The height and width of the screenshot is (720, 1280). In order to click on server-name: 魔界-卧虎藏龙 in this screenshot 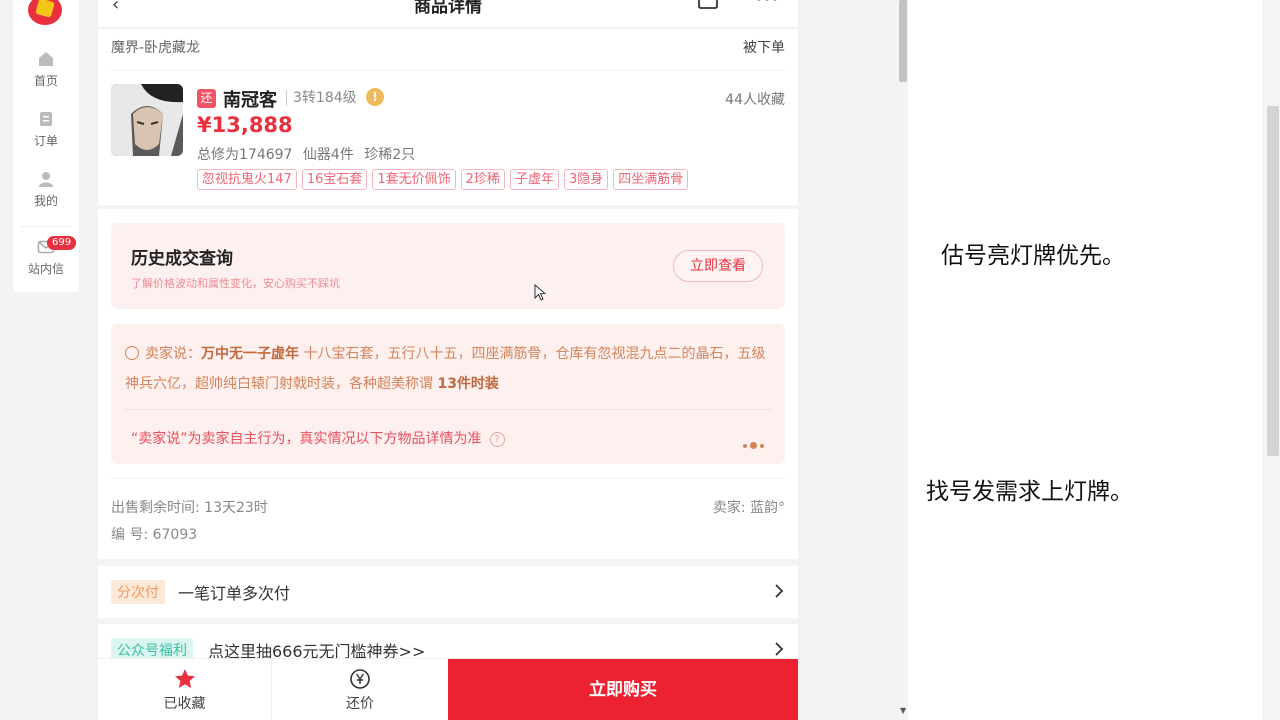, I will do `click(156, 48)`.